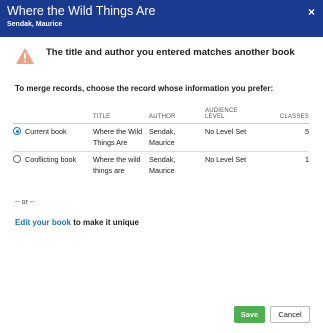  What do you see at coordinates (291, 113) in the screenshot?
I see `header-classes: CLASSES` at bounding box center [291, 113].